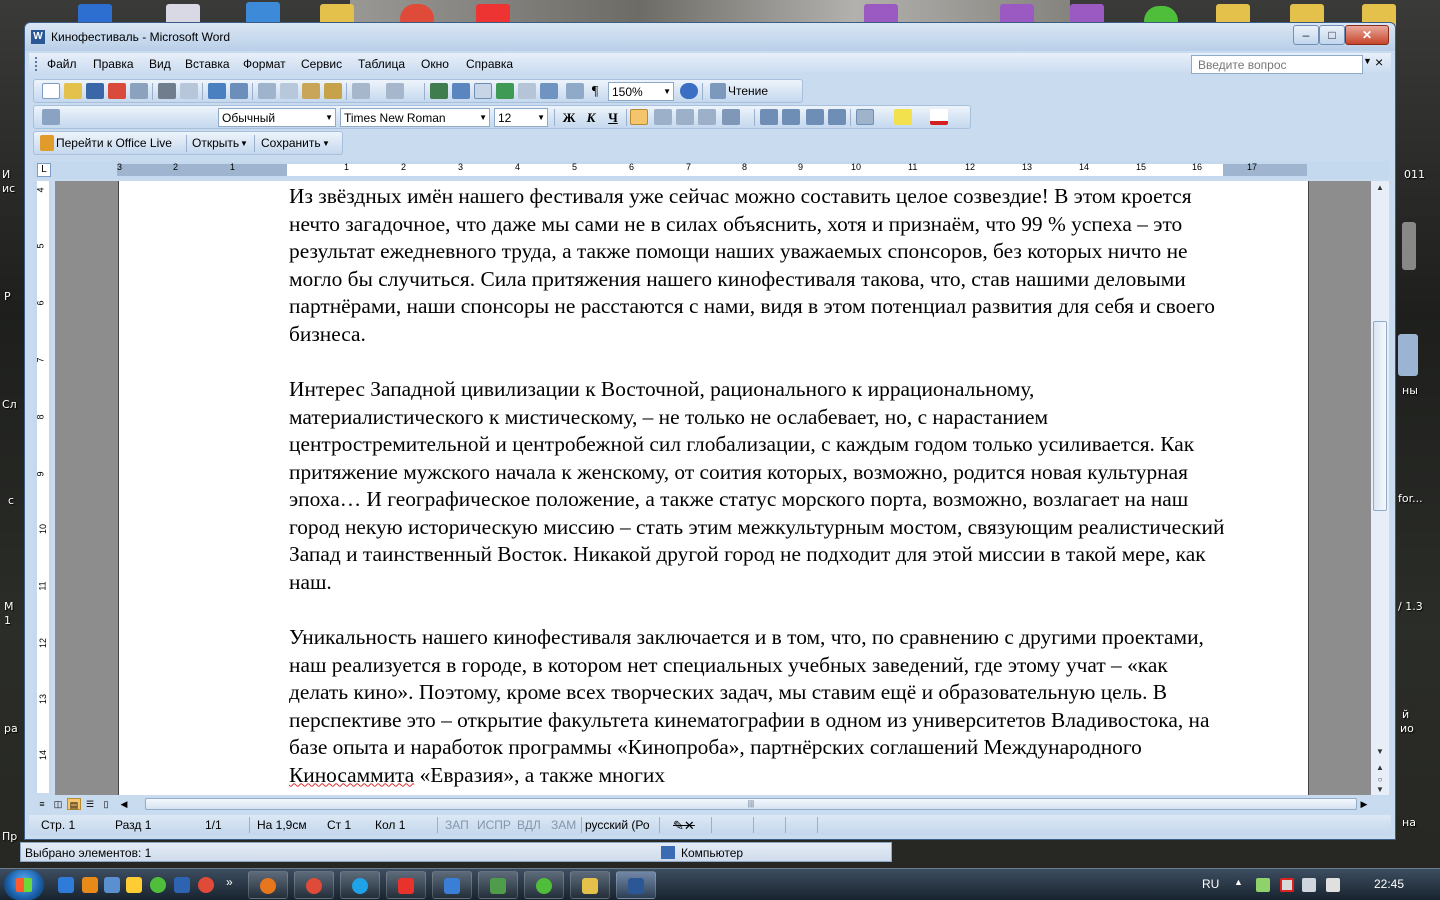 This screenshot has height=900, width=1440. I want to click on minimize-button: –, so click(1306, 35).